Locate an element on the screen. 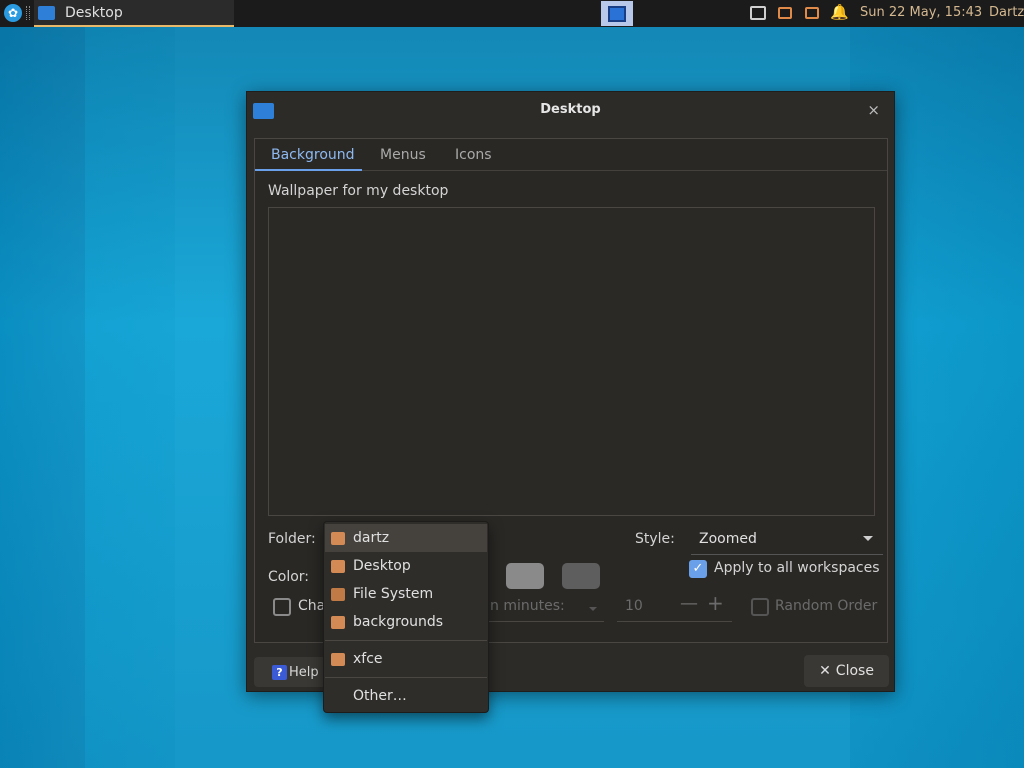 The image size is (1024, 768). close-button: ✕ Close is located at coordinates (846, 671).